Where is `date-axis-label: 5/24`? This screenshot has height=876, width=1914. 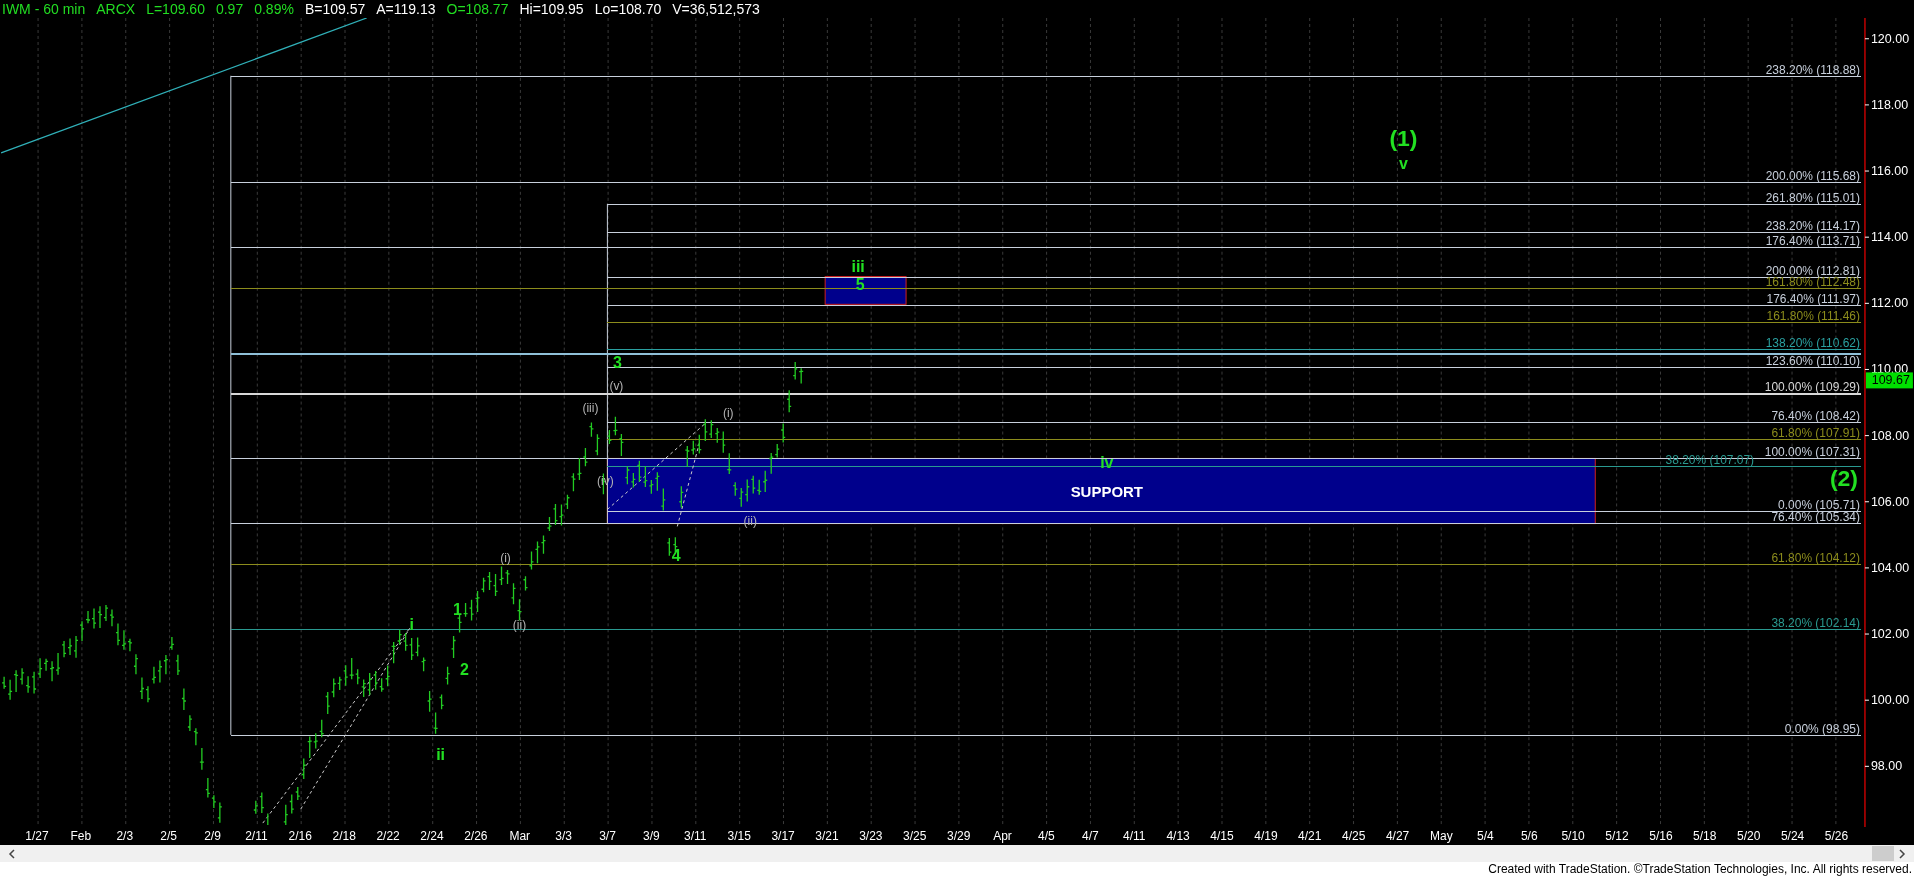
date-axis-label: 5/24 is located at coordinates (1792, 836).